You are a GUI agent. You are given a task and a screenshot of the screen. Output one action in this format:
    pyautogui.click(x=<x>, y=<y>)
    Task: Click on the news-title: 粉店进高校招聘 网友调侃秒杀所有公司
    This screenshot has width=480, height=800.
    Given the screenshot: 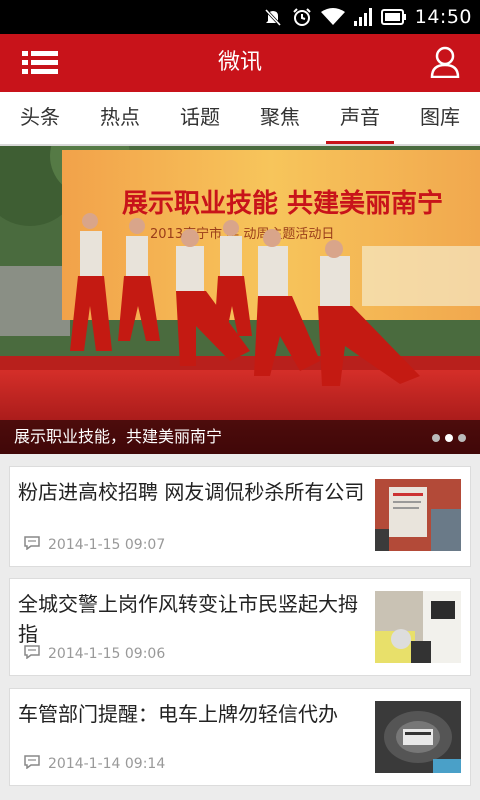 What is the action you would take?
    pyautogui.click(x=191, y=492)
    